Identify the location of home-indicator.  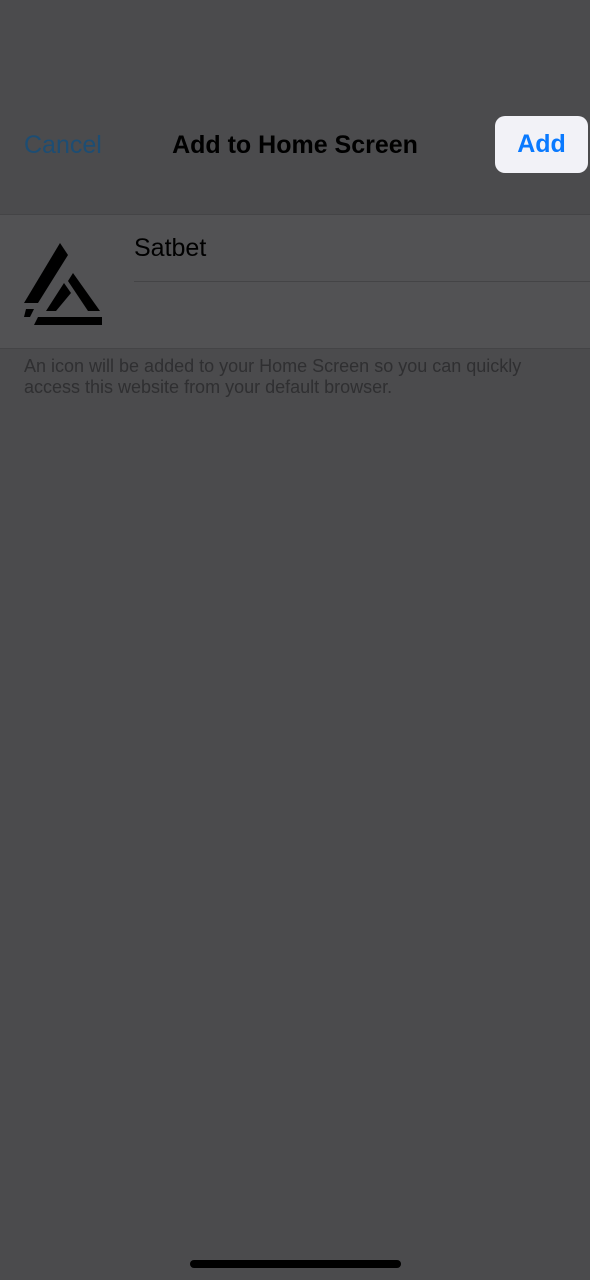
(295, 1264).